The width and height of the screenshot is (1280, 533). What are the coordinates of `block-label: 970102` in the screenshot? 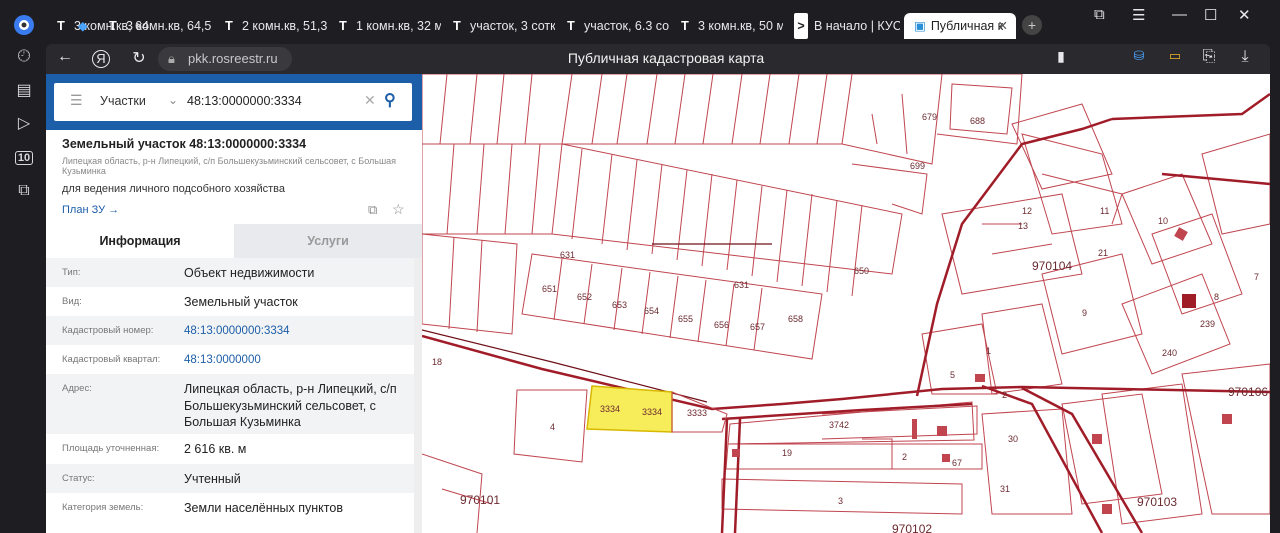 It's located at (912, 527).